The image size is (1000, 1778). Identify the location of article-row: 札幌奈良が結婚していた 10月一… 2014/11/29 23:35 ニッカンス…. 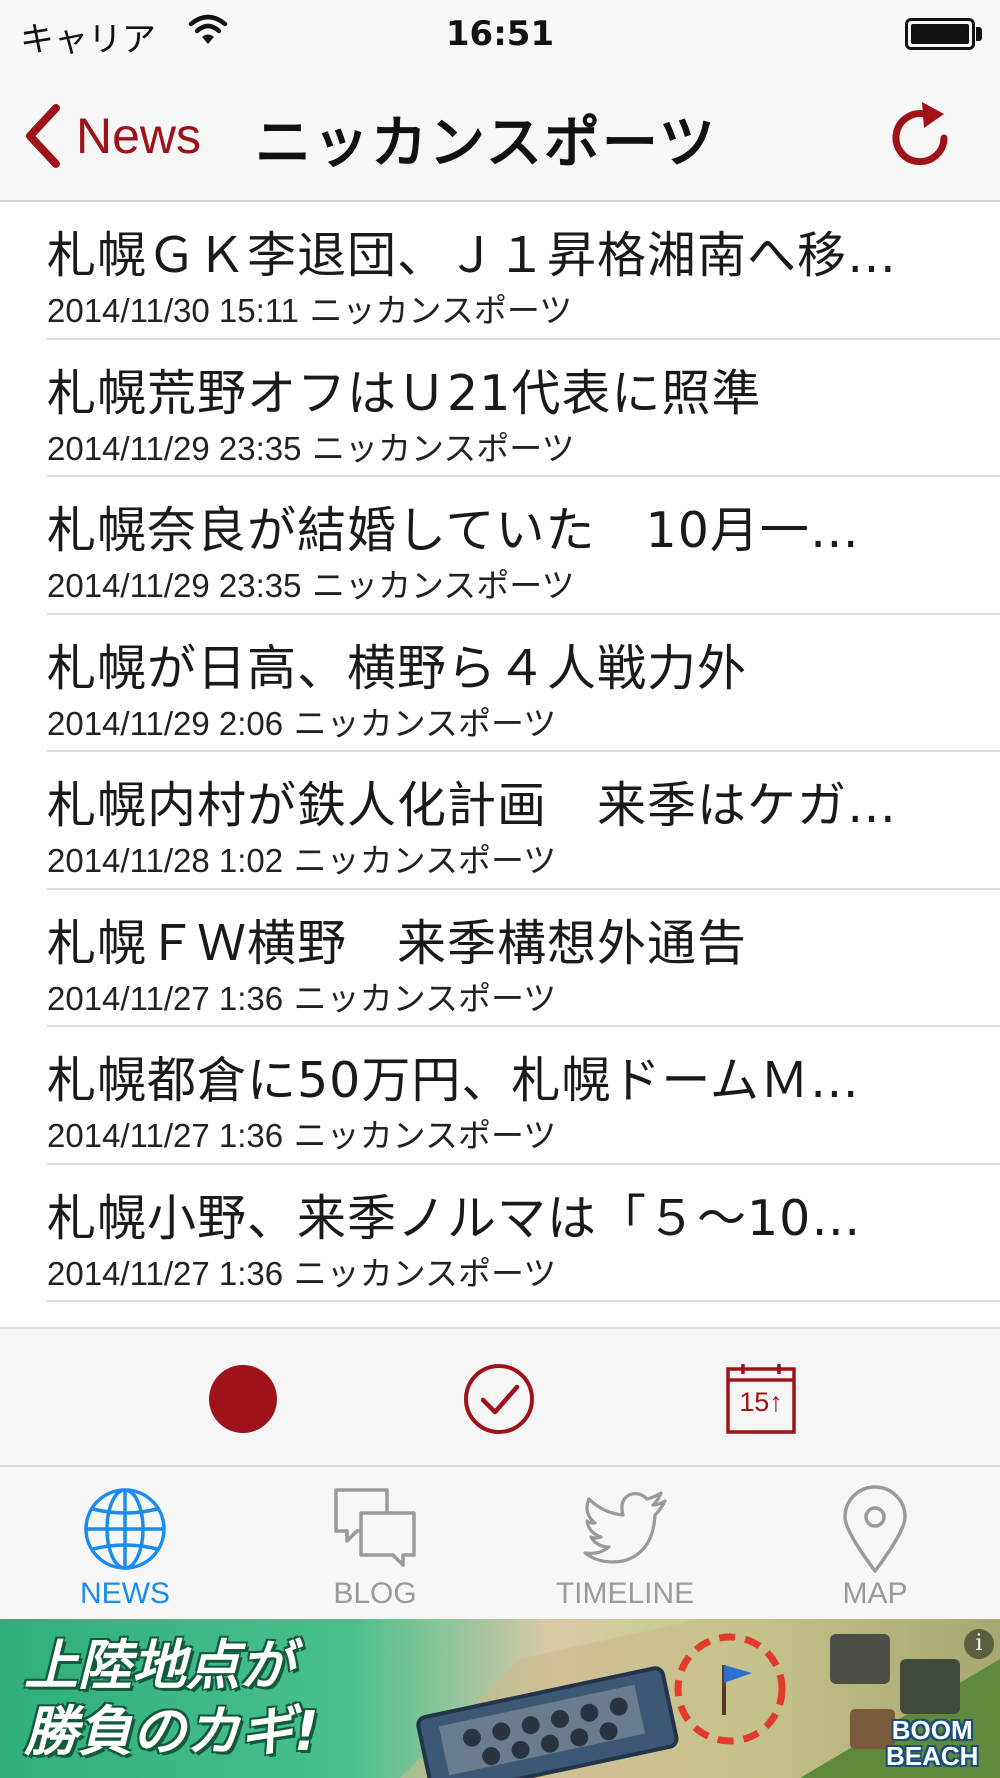
(523, 546).